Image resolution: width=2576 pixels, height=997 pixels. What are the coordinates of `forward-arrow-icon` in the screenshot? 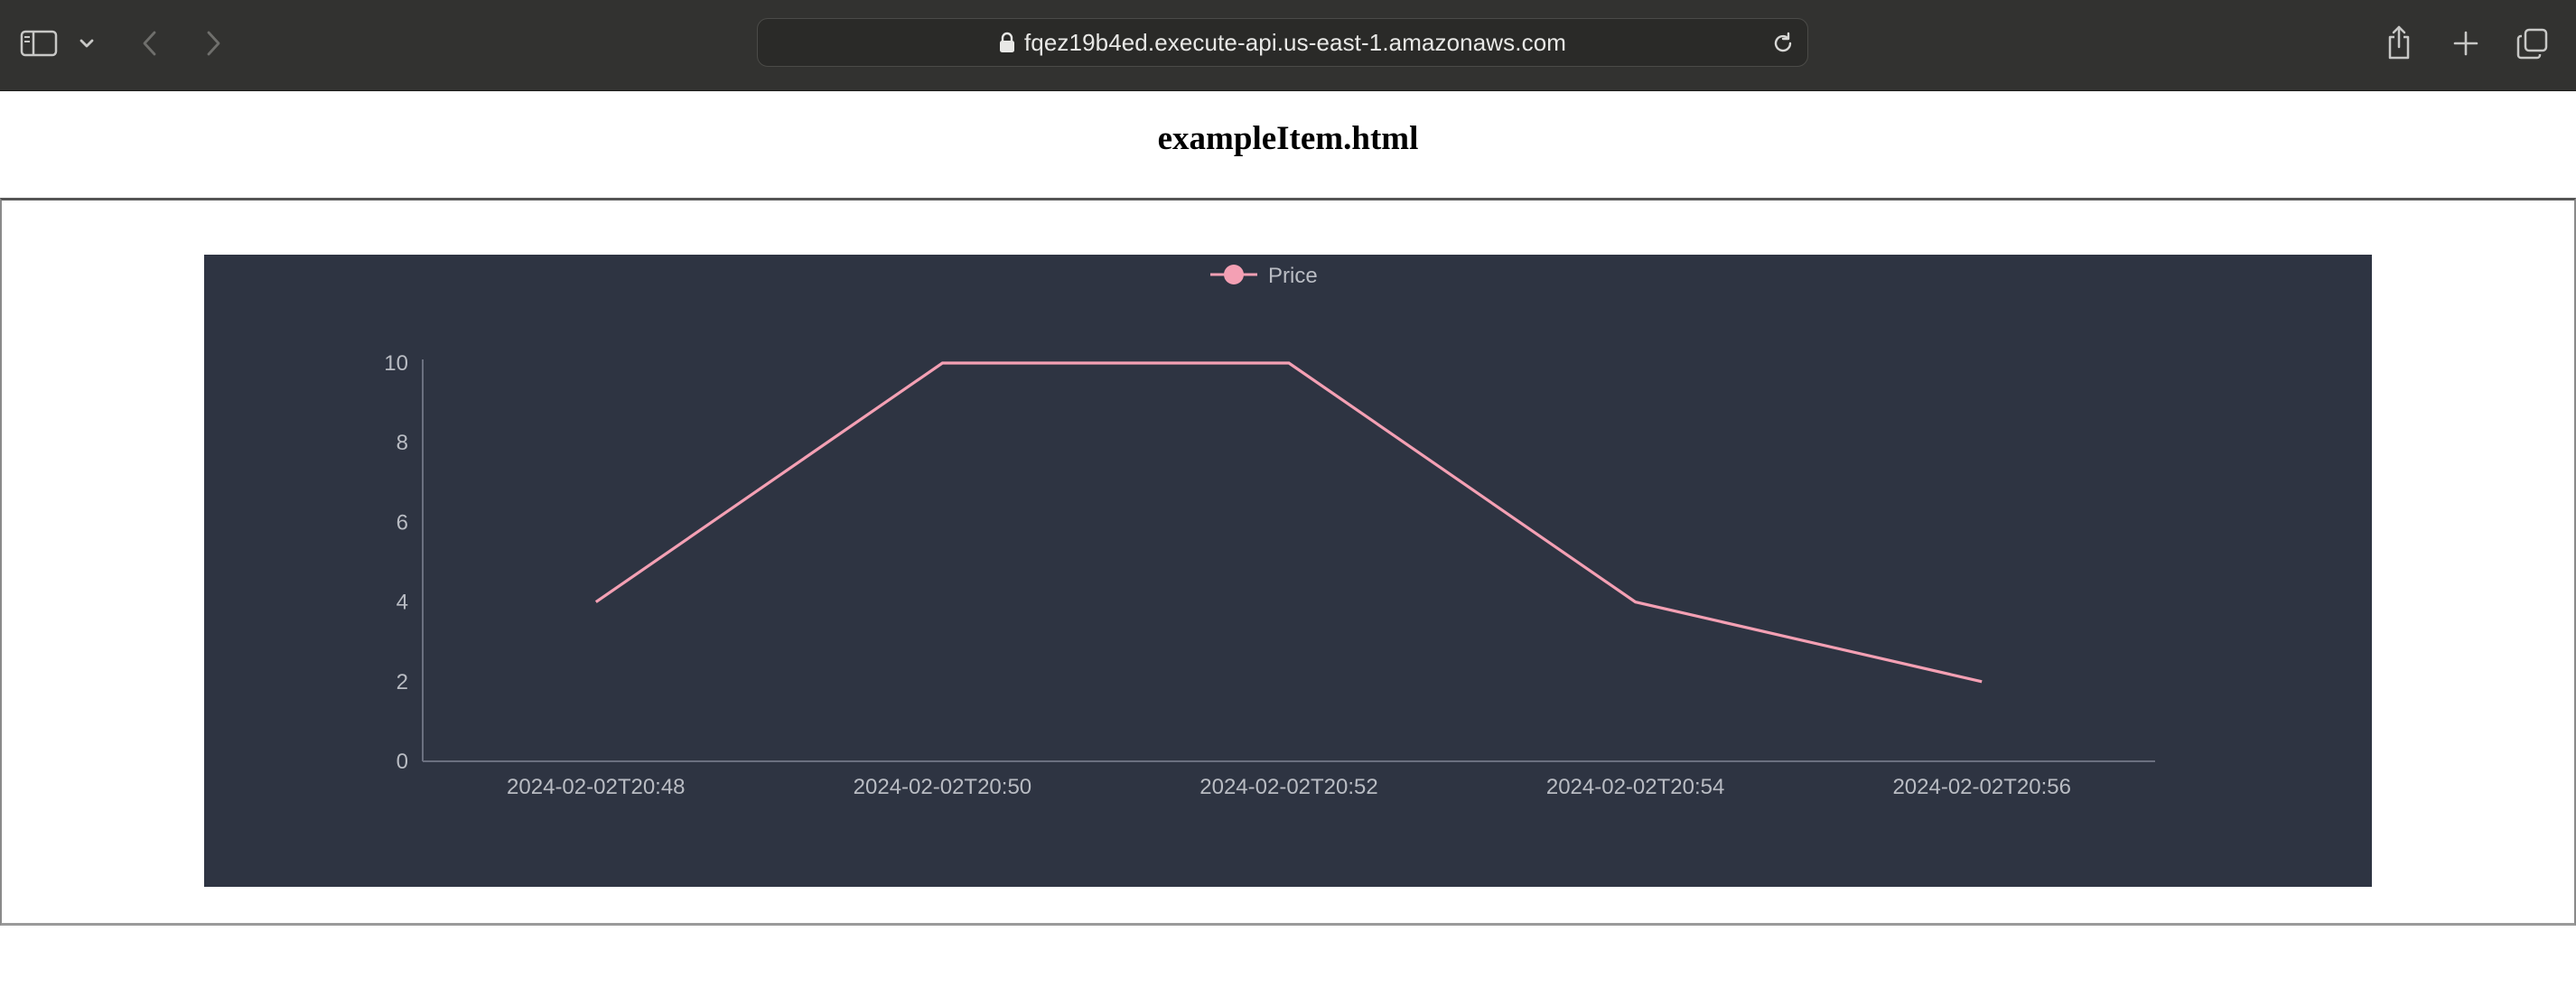 It's located at (213, 43).